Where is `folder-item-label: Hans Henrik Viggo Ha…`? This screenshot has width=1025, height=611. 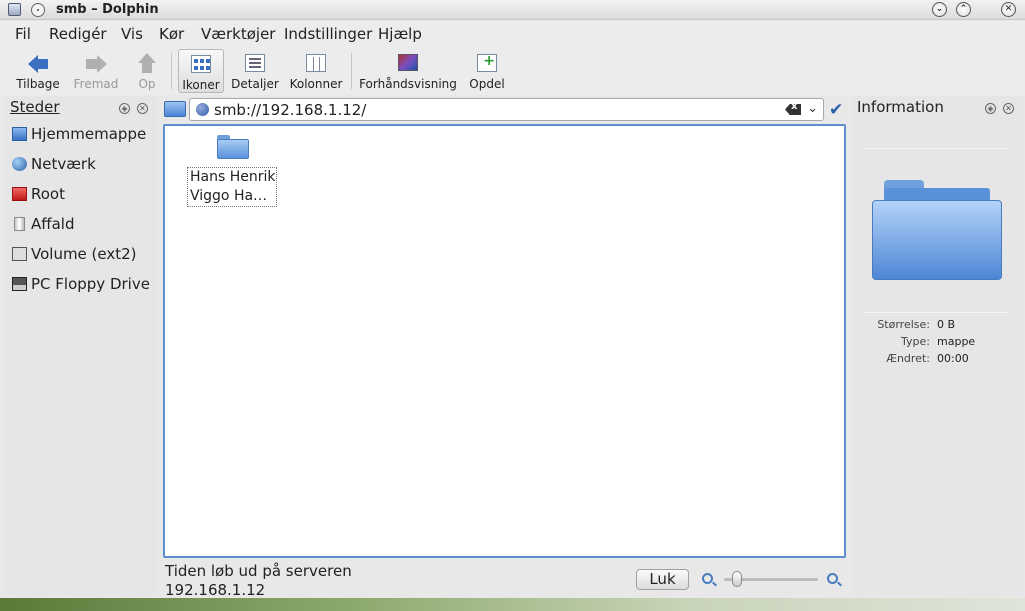
folder-item-label: Hans Henrik Viggo Ha… is located at coordinates (232, 187).